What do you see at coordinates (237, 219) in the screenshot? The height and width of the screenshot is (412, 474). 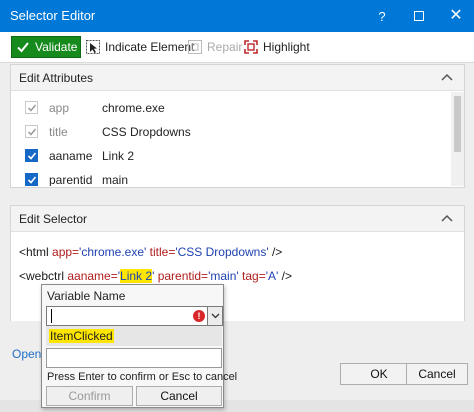 I see `edit-selector-header: Edit Selector` at bounding box center [237, 219].